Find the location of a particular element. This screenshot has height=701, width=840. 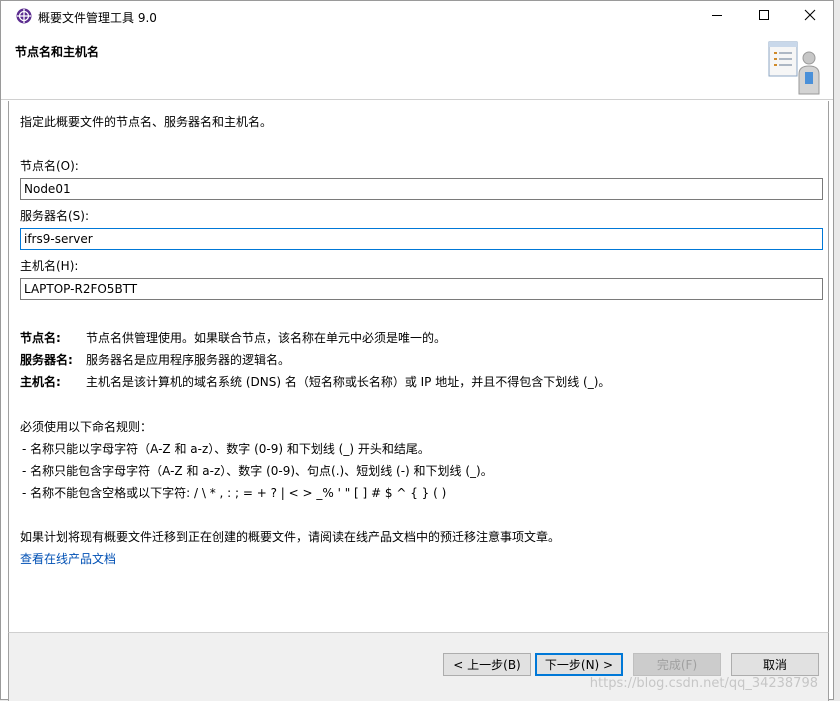

title-bar: 概要文件管理工具 9.0 is located at coordinates (417, 16).